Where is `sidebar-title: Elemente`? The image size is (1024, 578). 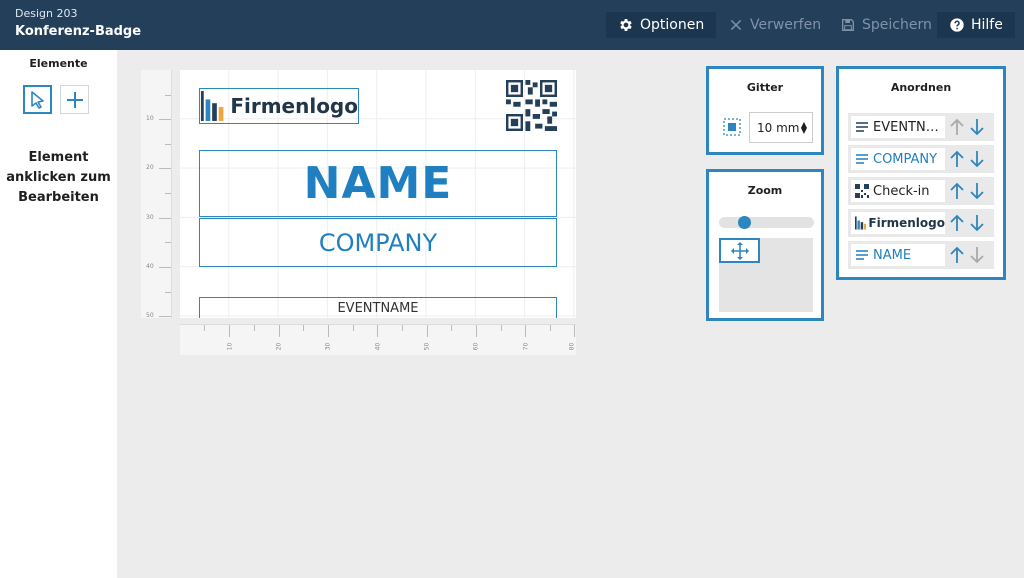
sidebar-title: Elemente is located at coordinates (58, 63).